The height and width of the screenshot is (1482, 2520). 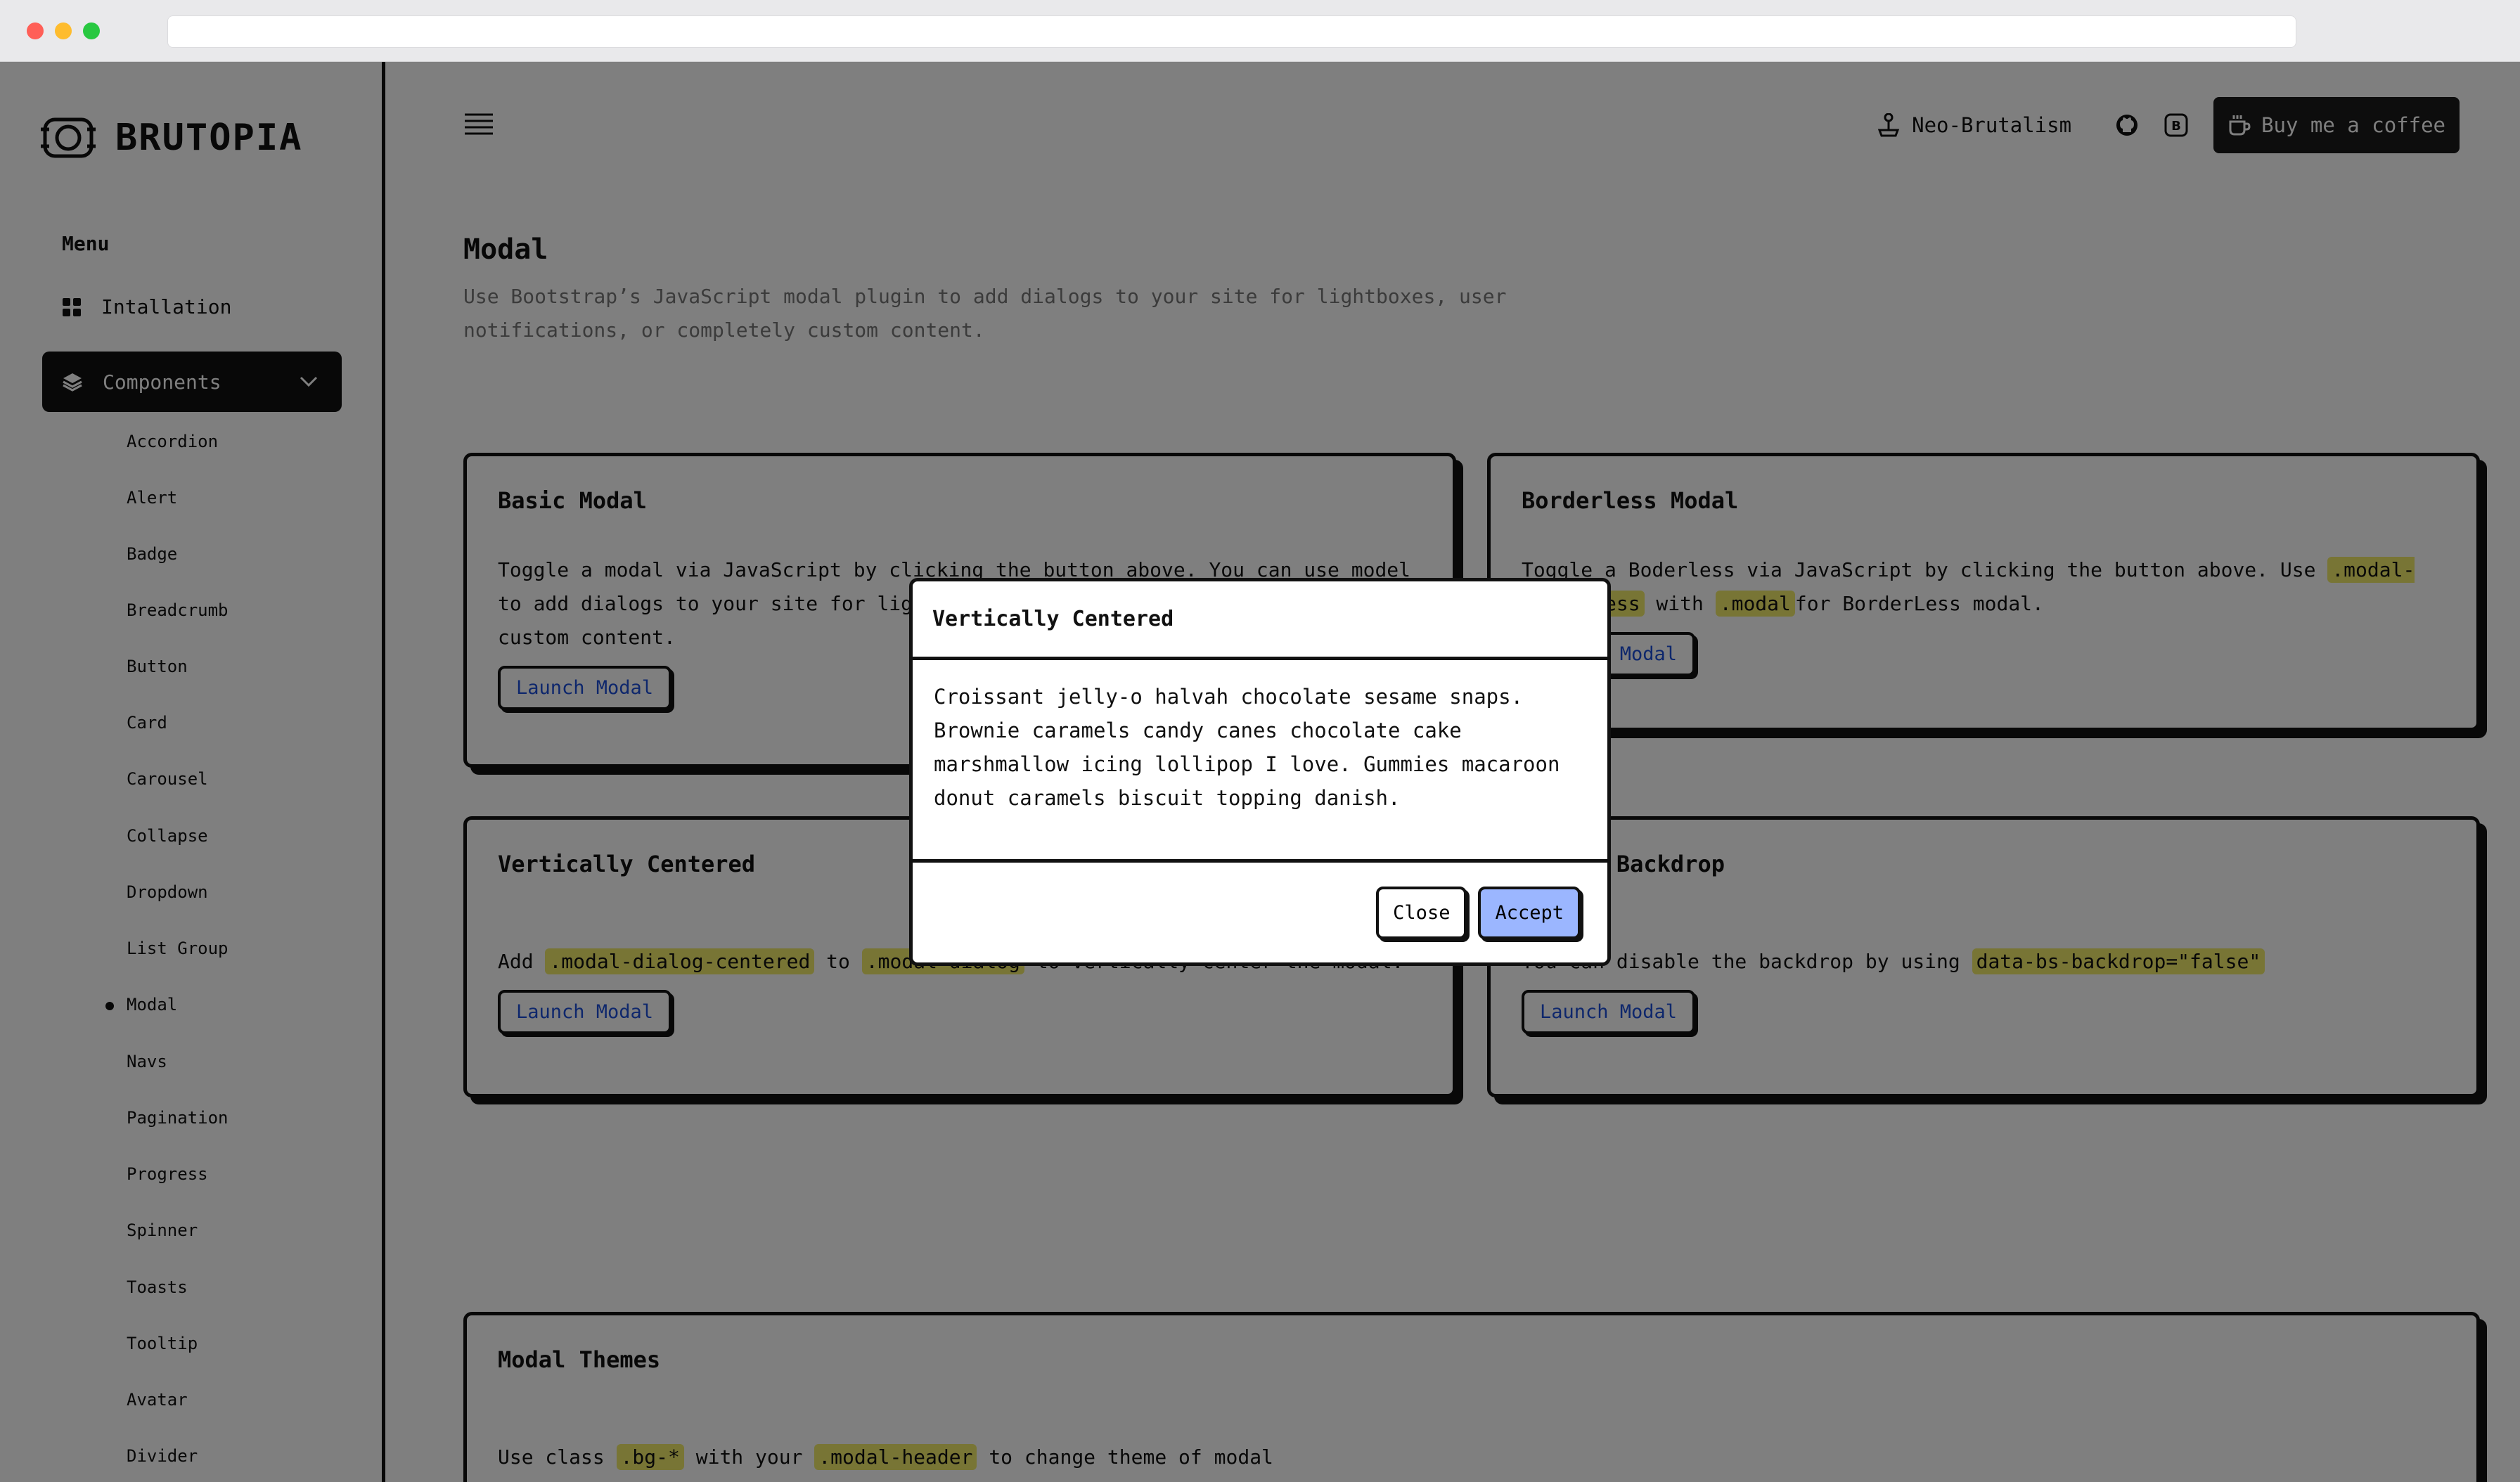 What do you see at coordinates (1053, 619) in the screenshot?
I see `modal-title: Vertically Centered` at bounding box center [1053, 619].